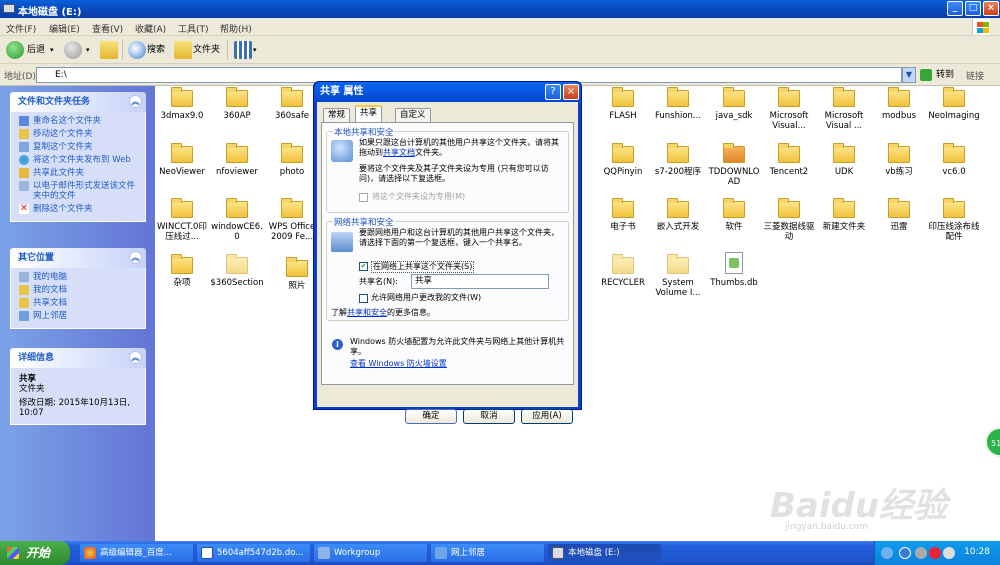 This screenshot has height=565, width=1000. I want to click on minimize-button: _, so click(955, 8).